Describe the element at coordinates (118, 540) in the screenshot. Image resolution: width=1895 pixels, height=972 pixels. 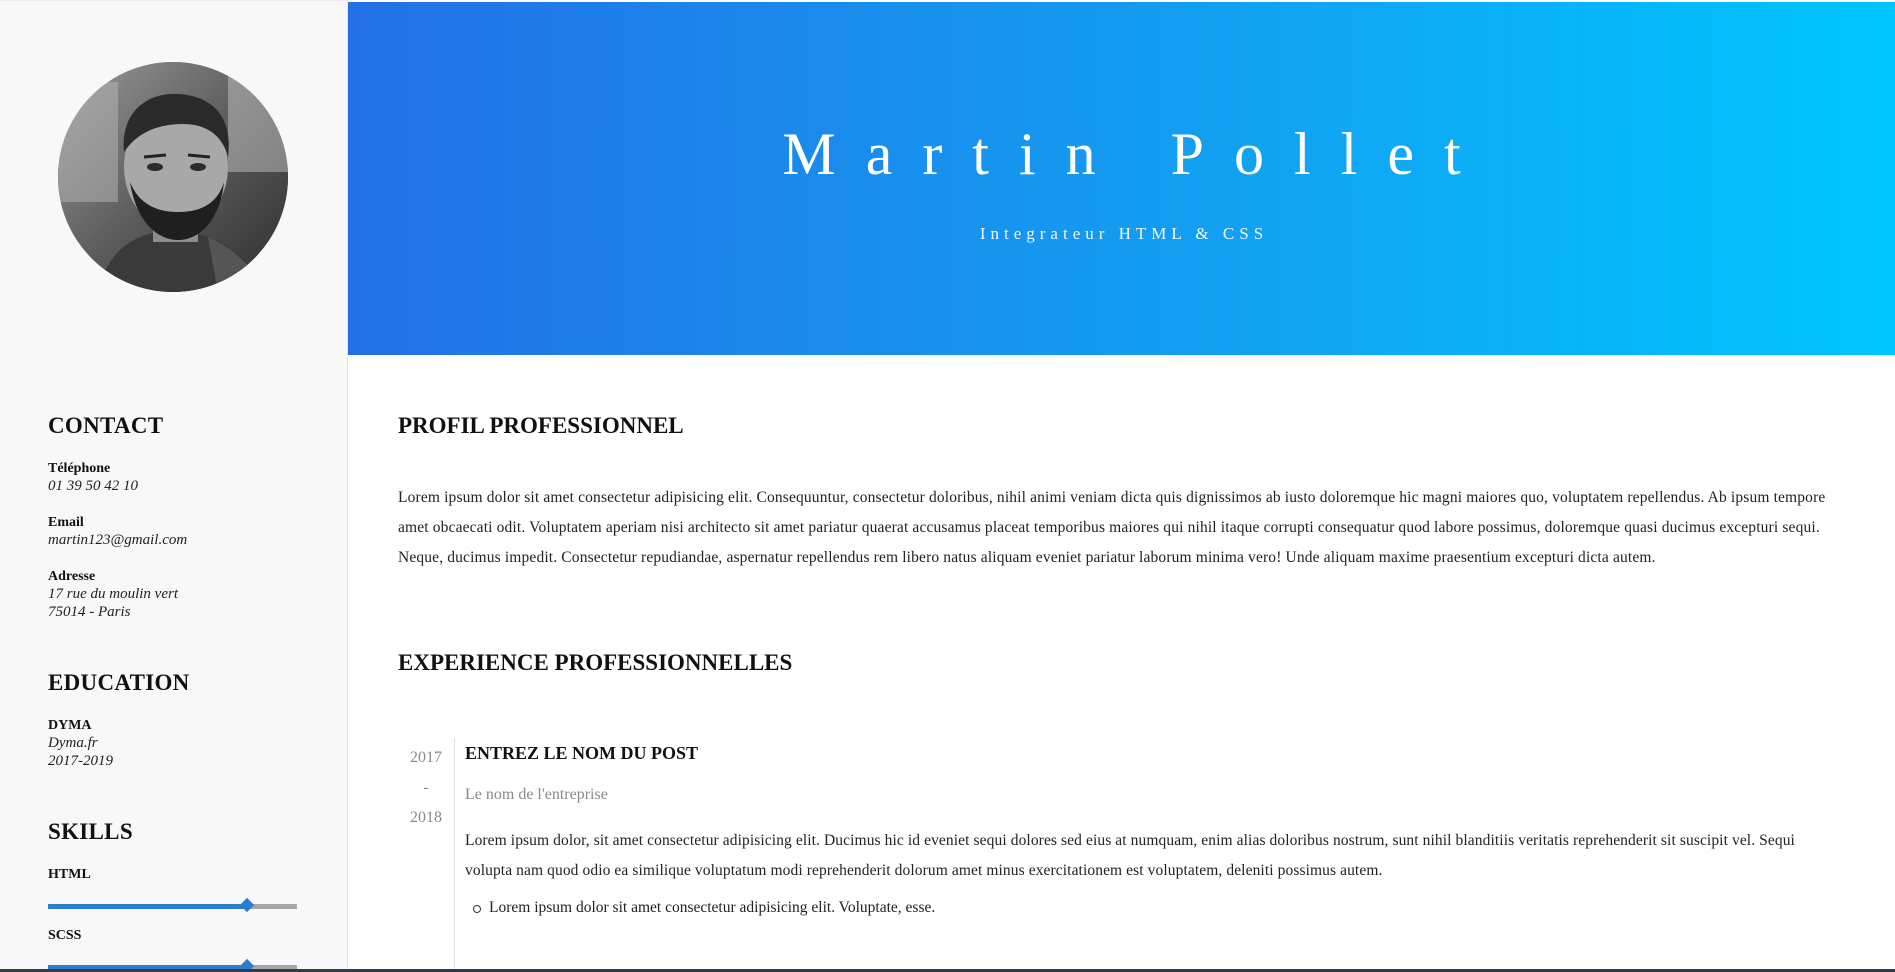
I see `email-value: martin123@gmail.com` at that location.